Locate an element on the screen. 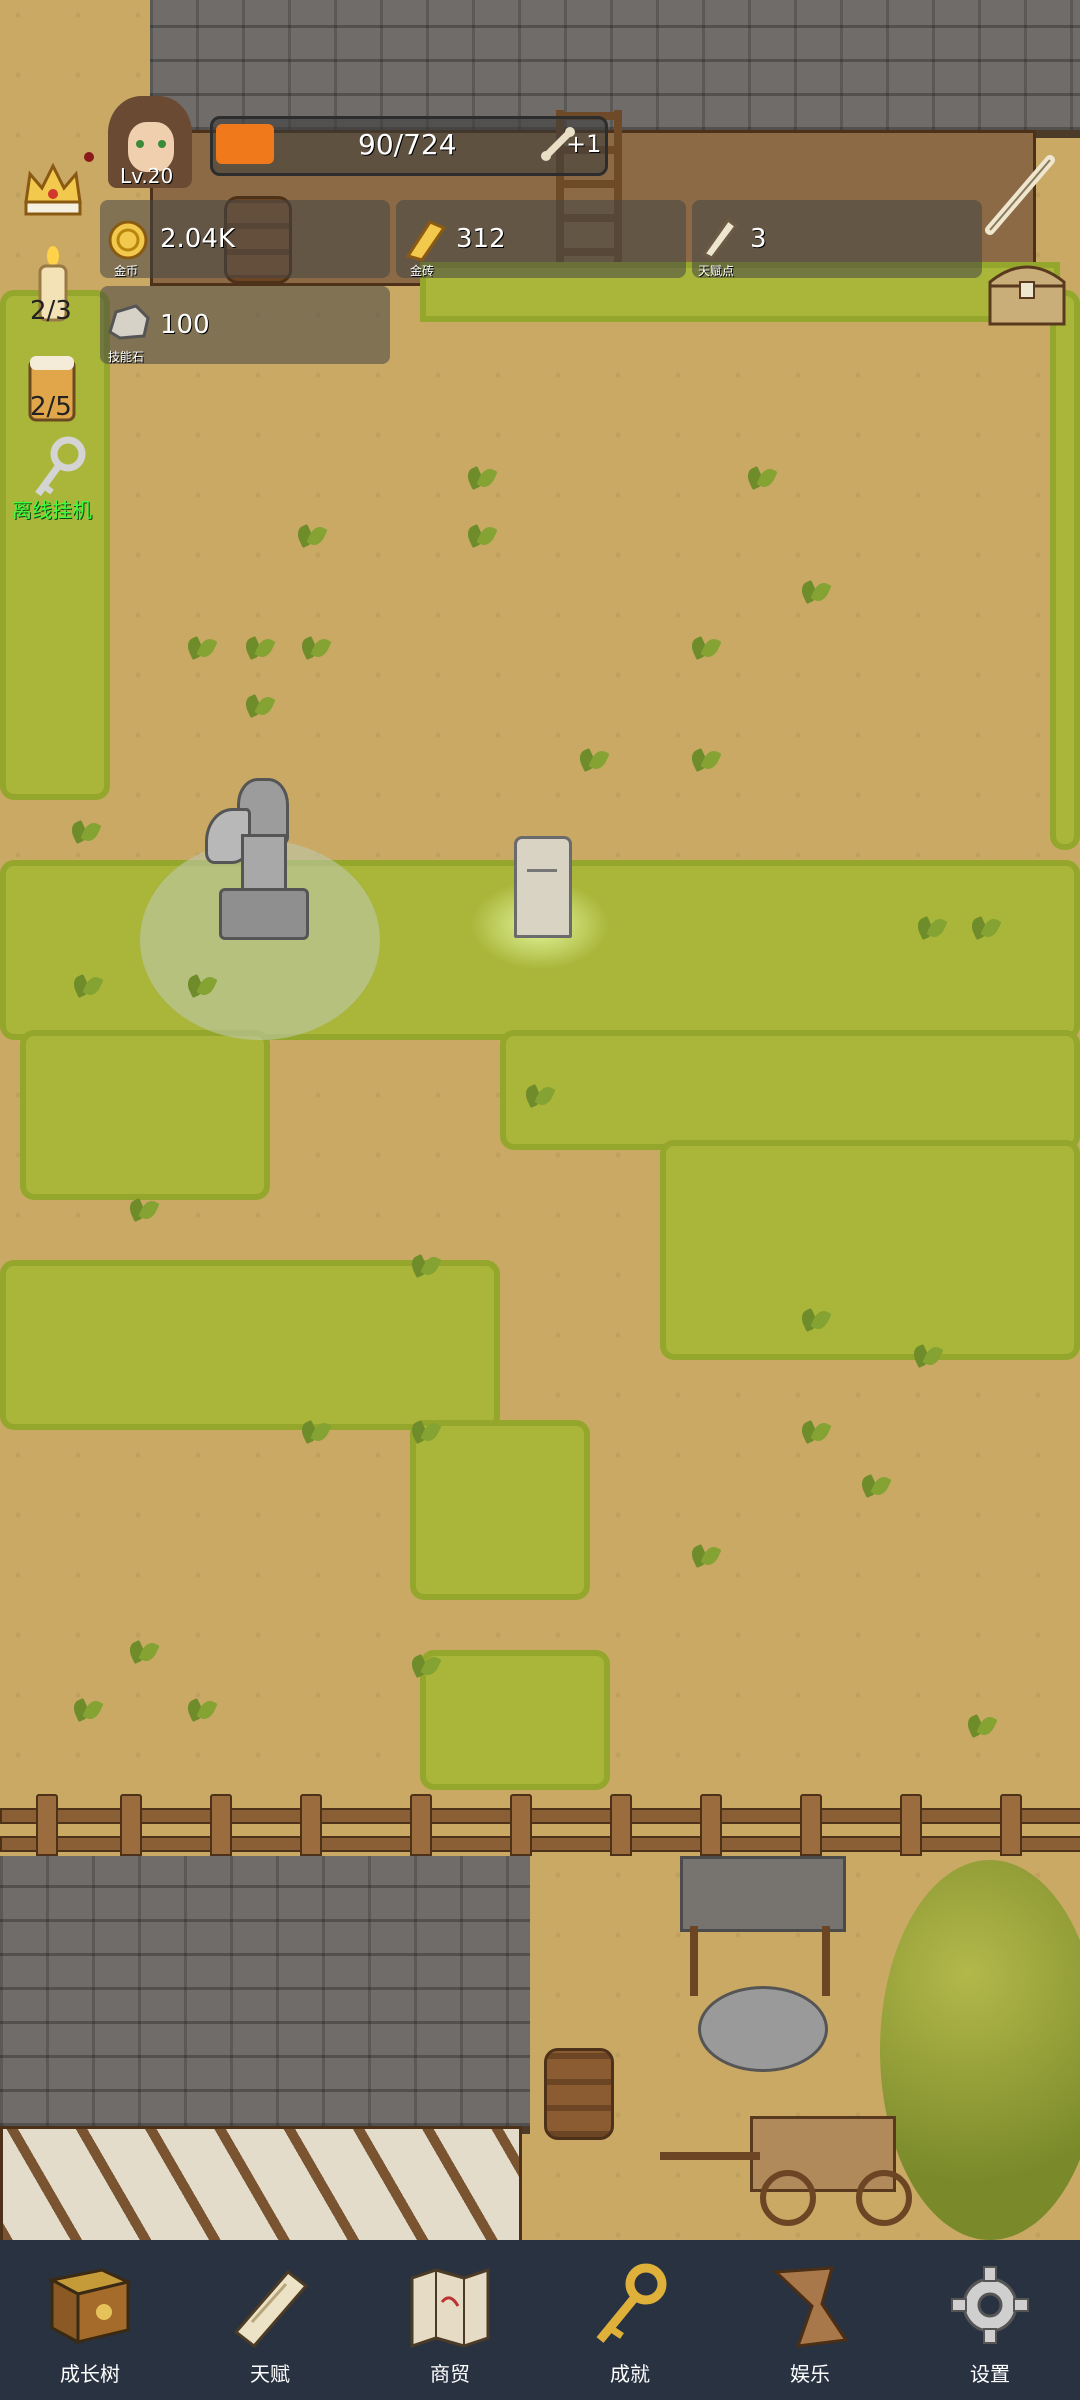  bone-weapon-icon is located at coordinates (1020, 195).